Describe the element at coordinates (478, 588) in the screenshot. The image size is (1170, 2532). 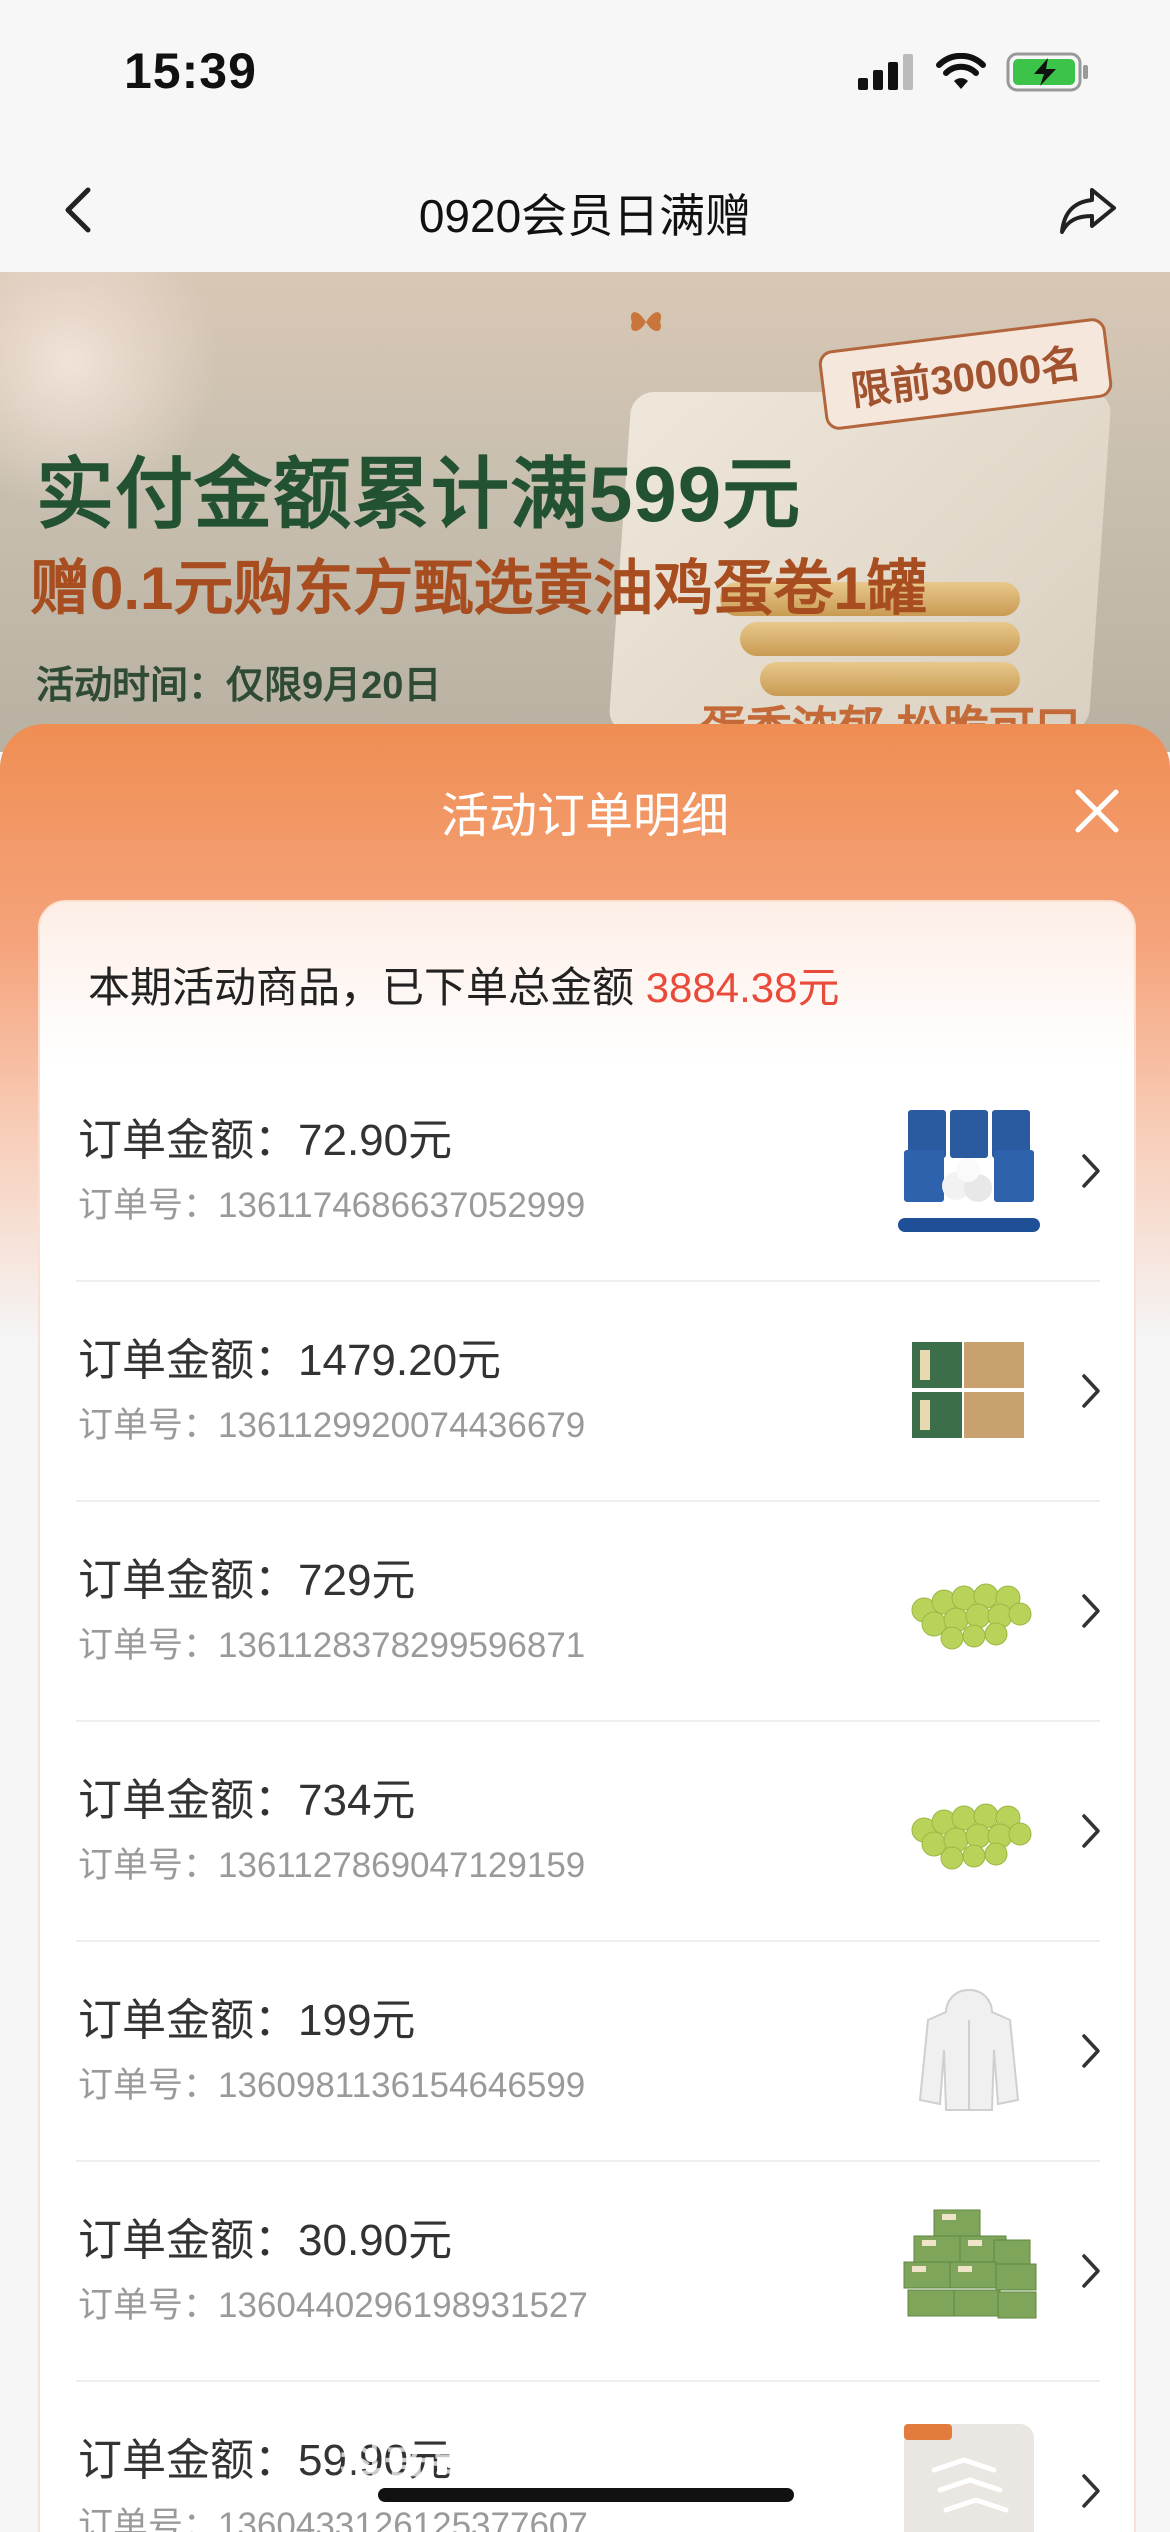
I see `banner-subheadline: 赠0.1元购东方甄选黄油鸡蛋卷1罐` at that location.